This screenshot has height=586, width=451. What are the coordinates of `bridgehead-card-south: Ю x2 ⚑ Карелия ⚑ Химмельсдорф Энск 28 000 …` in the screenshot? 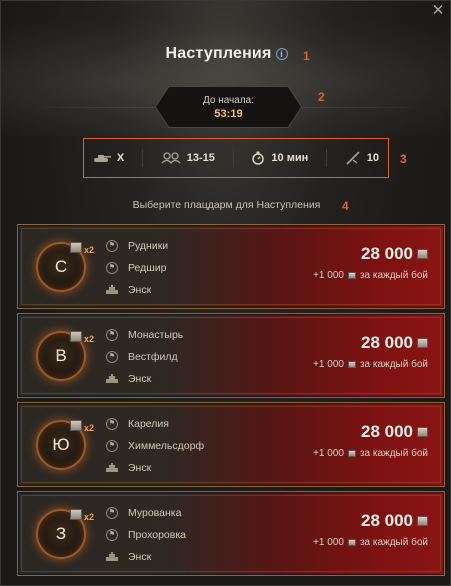 It's located at (231, 444).